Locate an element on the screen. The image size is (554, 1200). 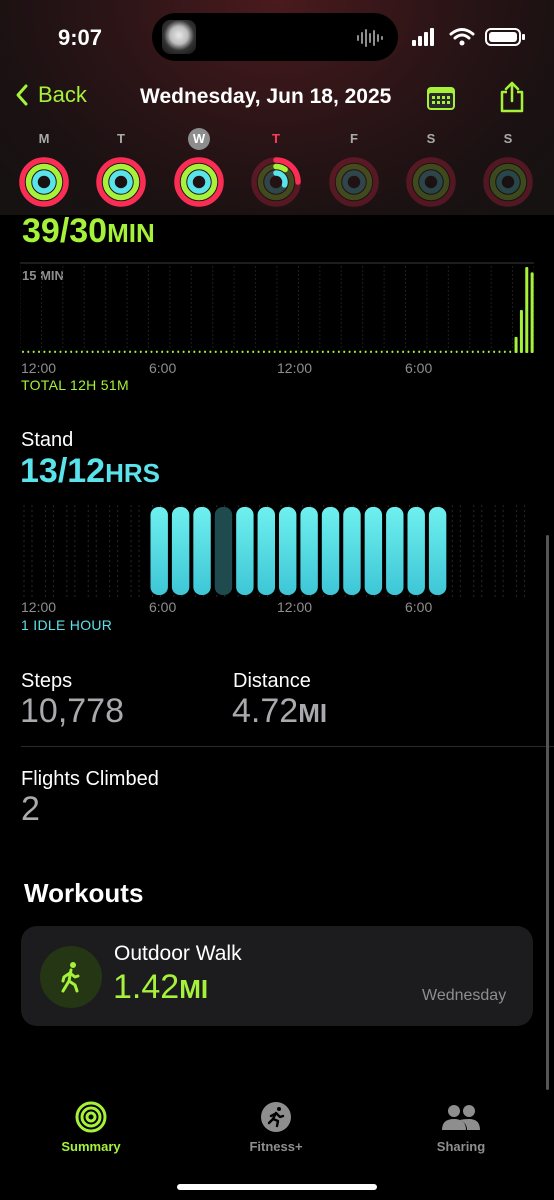
stand-value: 13/12HRS is located at coordinates (90, 471).